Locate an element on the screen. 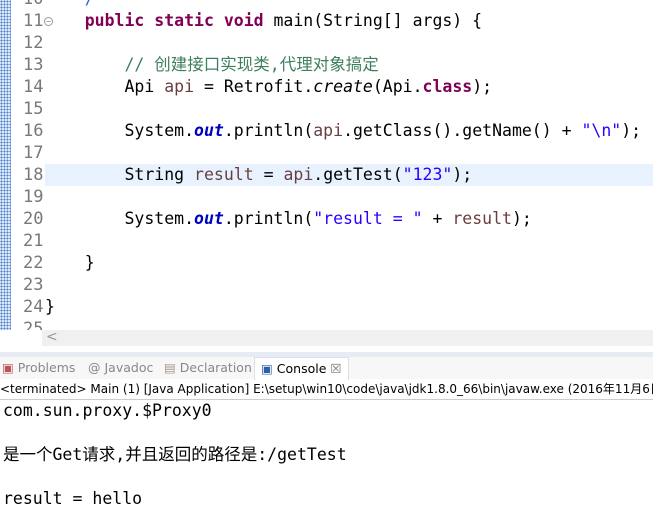 This screenshot has width=653, height=520. line-number: 22 is located at coordinates (33, 263).